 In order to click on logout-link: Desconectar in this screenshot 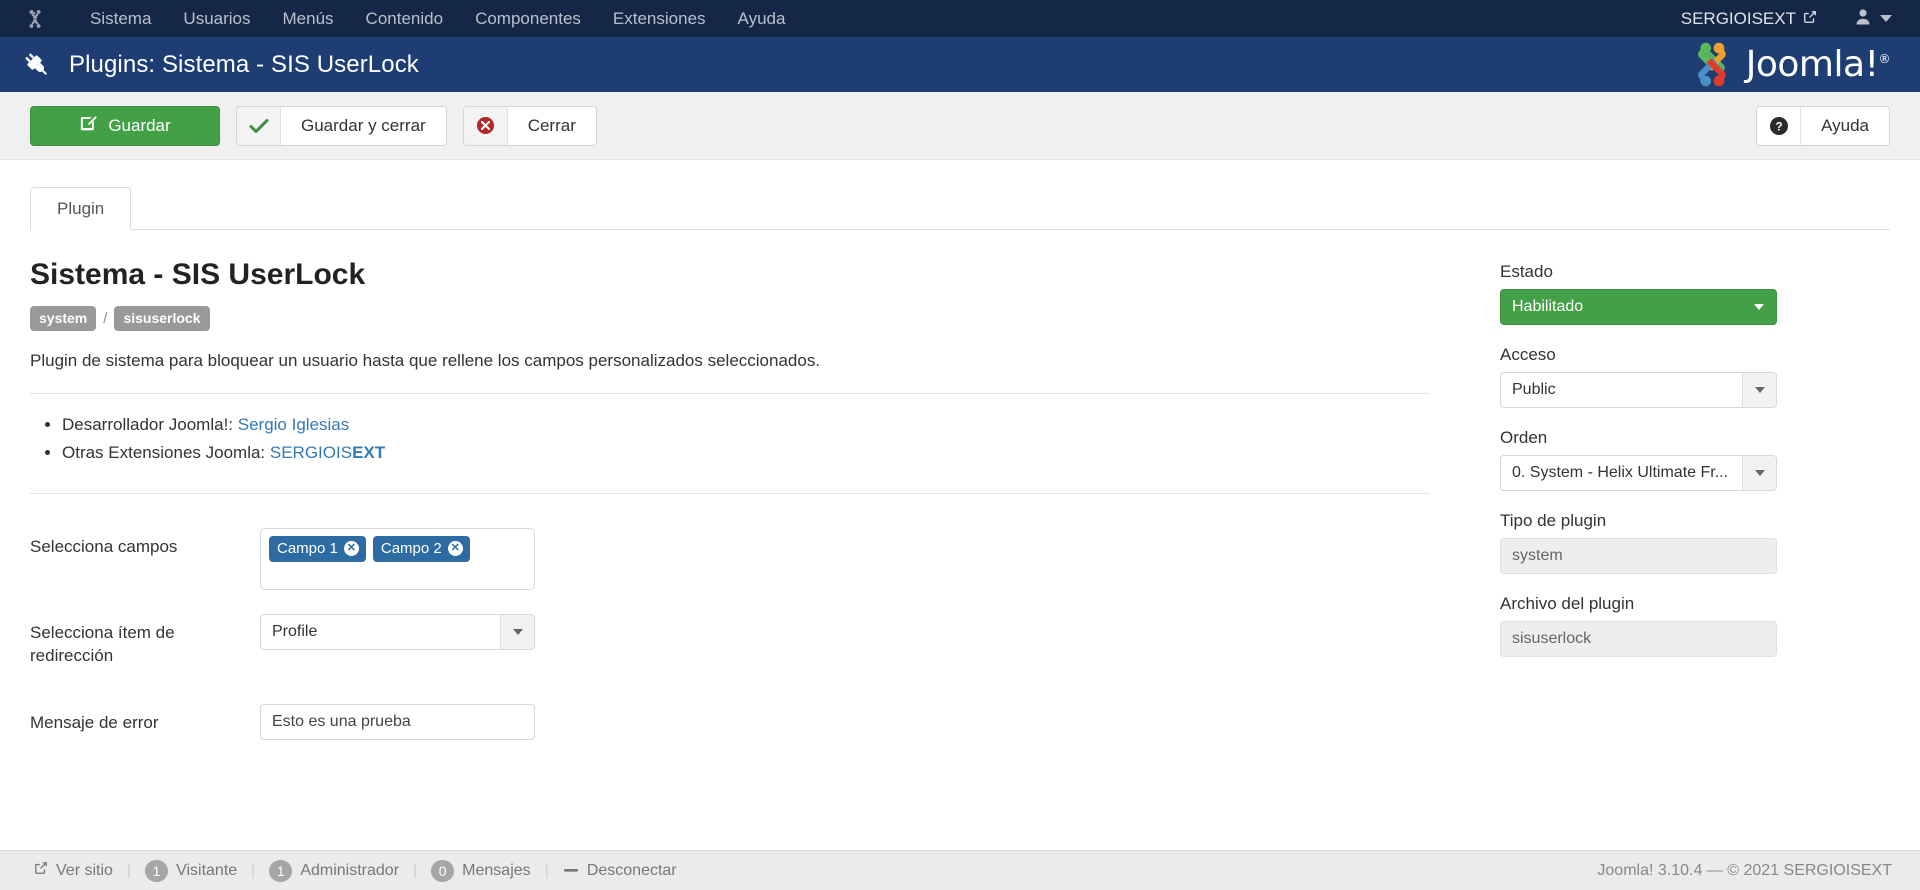, I will do `click(620, 871)`.